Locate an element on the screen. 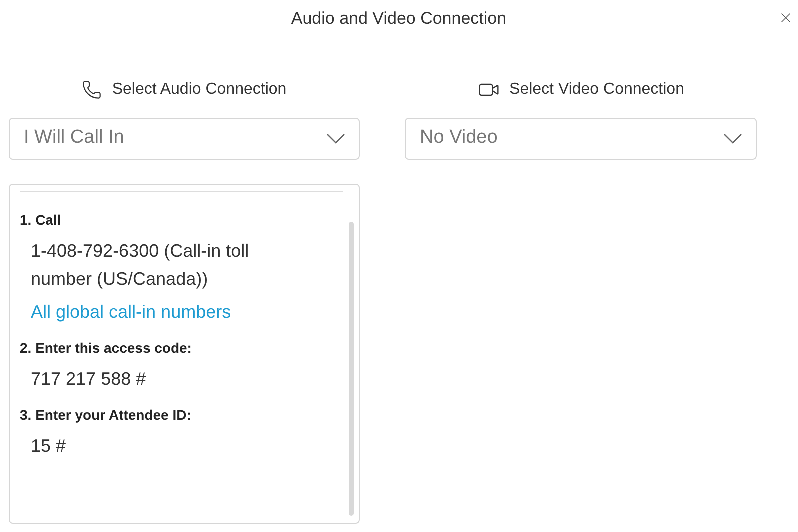 The width and height of the screenshot is (798, 532). step-heading: 3. Enter your Attendee ID: is located at coordinates (106, 415).